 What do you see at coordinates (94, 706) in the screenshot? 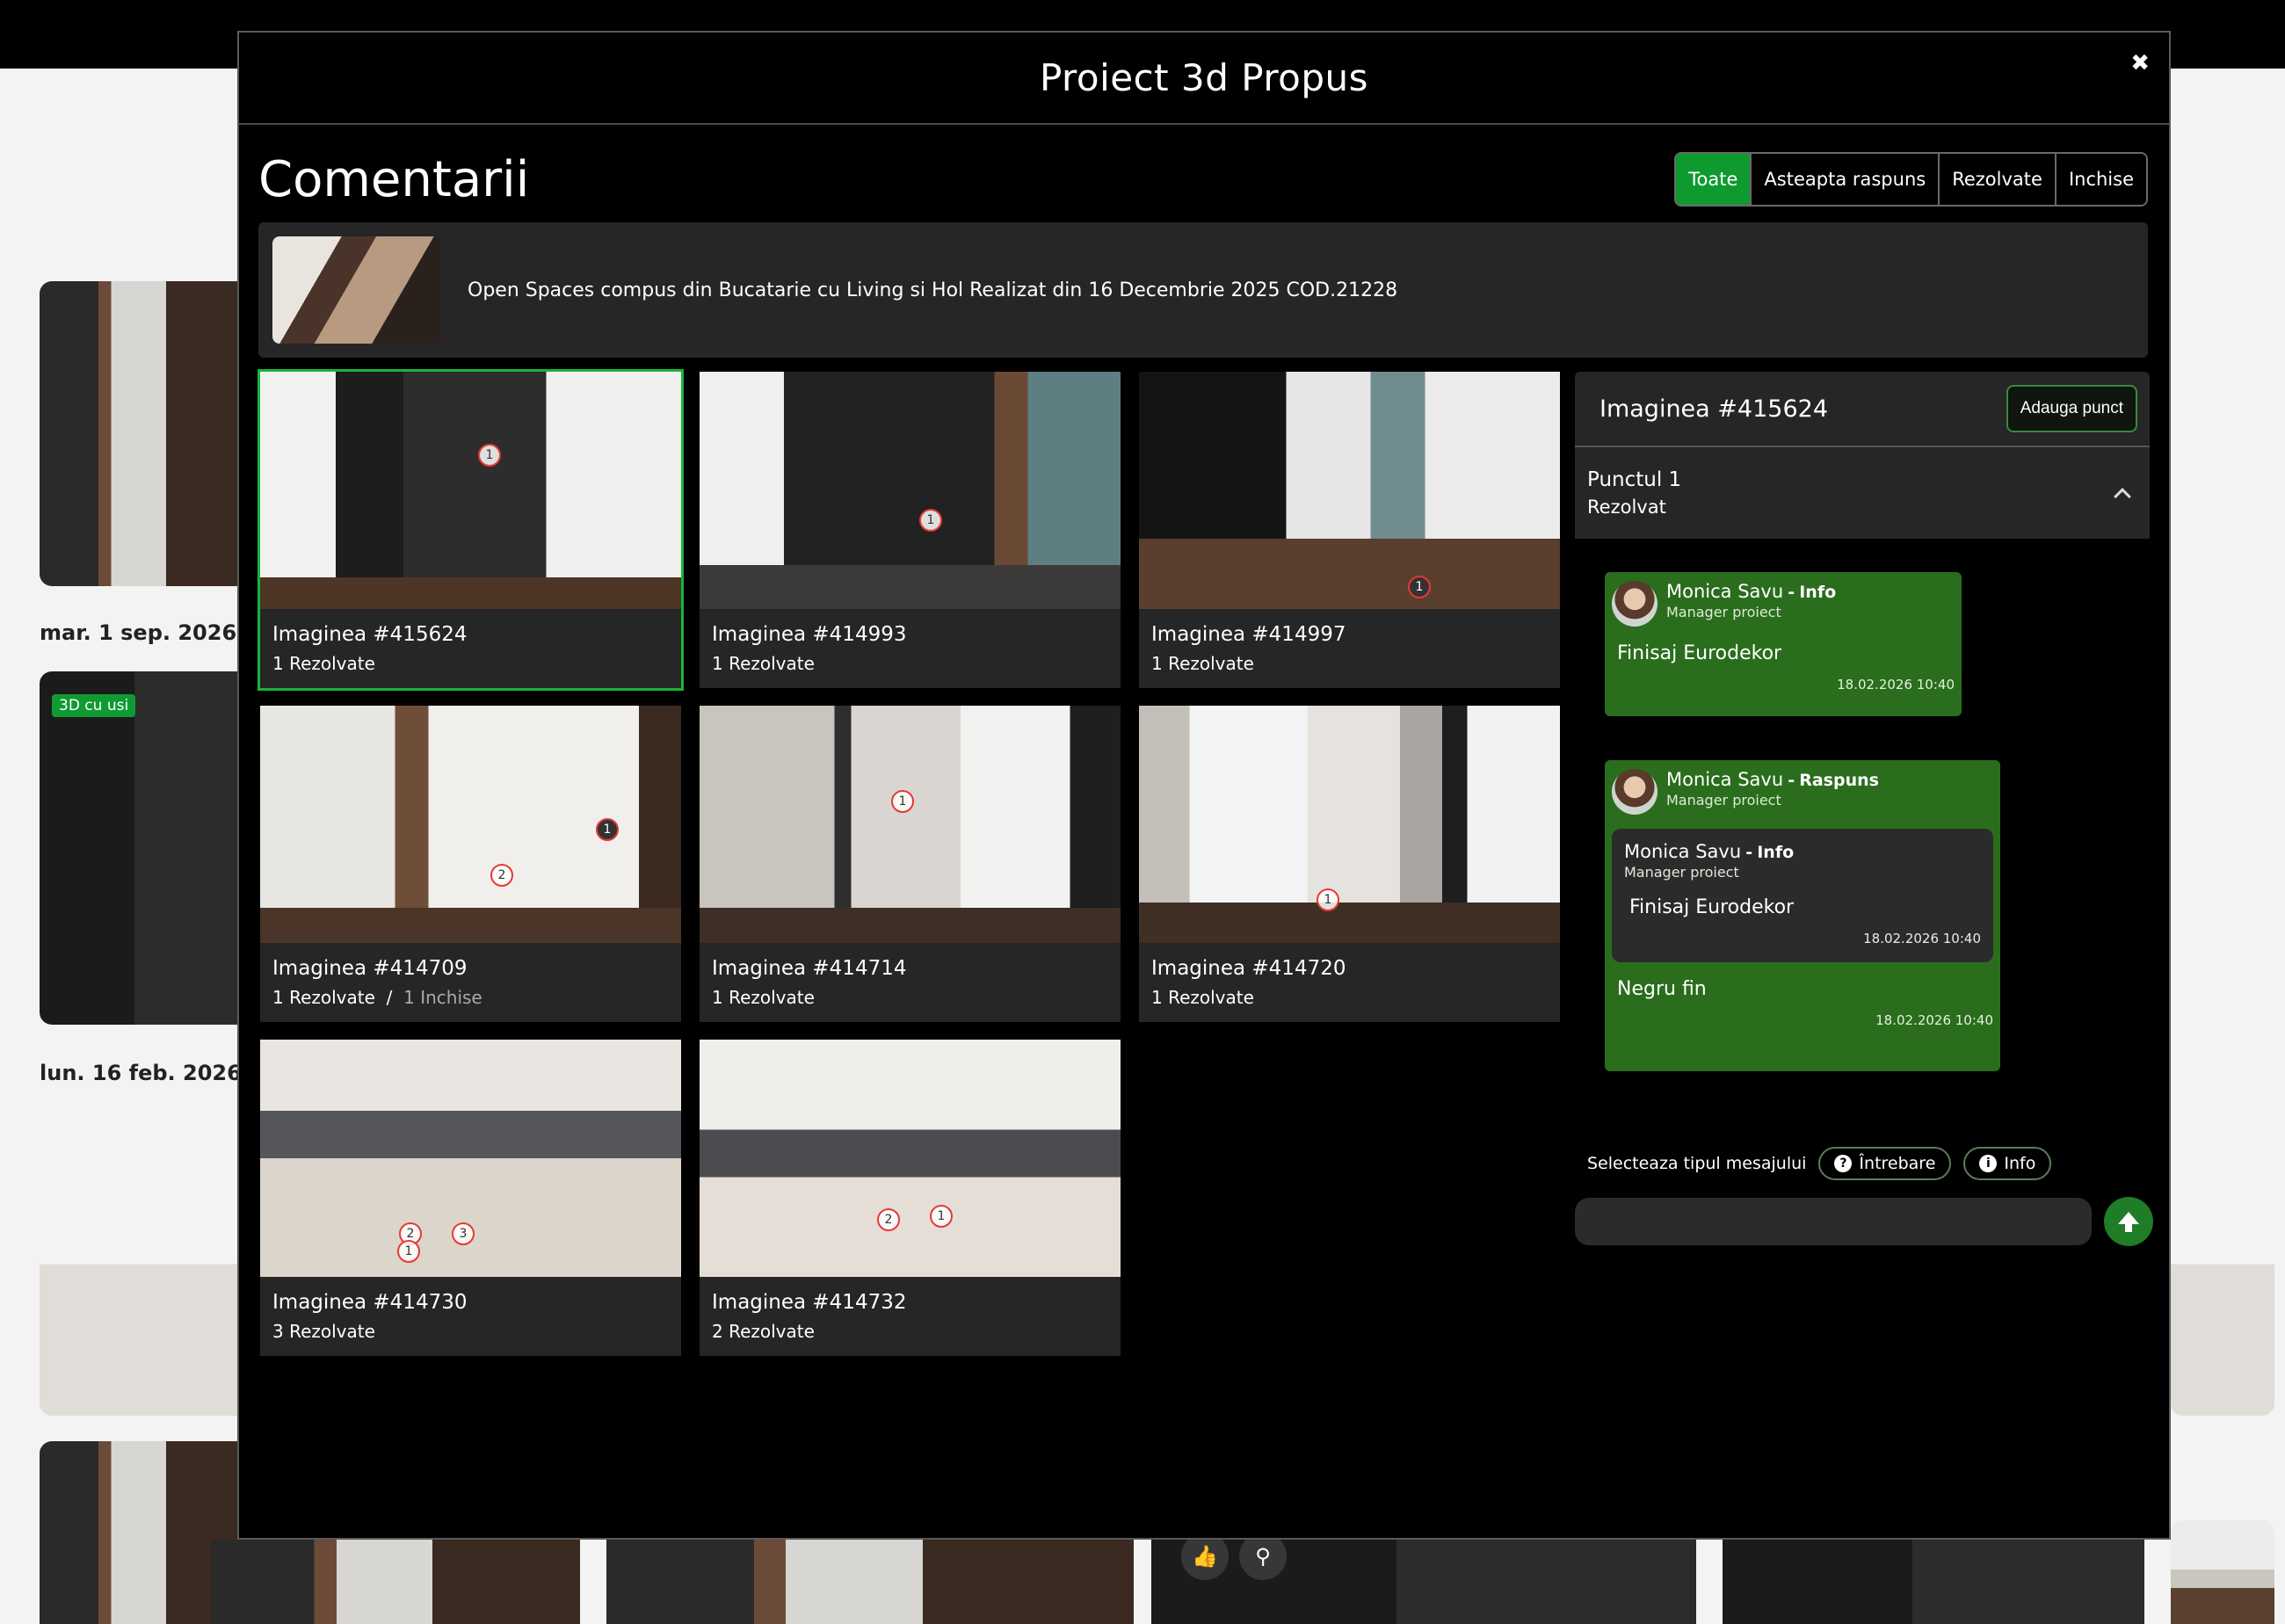
I see `background-badge: 3D cu usi` at bounding box center [94, 706].